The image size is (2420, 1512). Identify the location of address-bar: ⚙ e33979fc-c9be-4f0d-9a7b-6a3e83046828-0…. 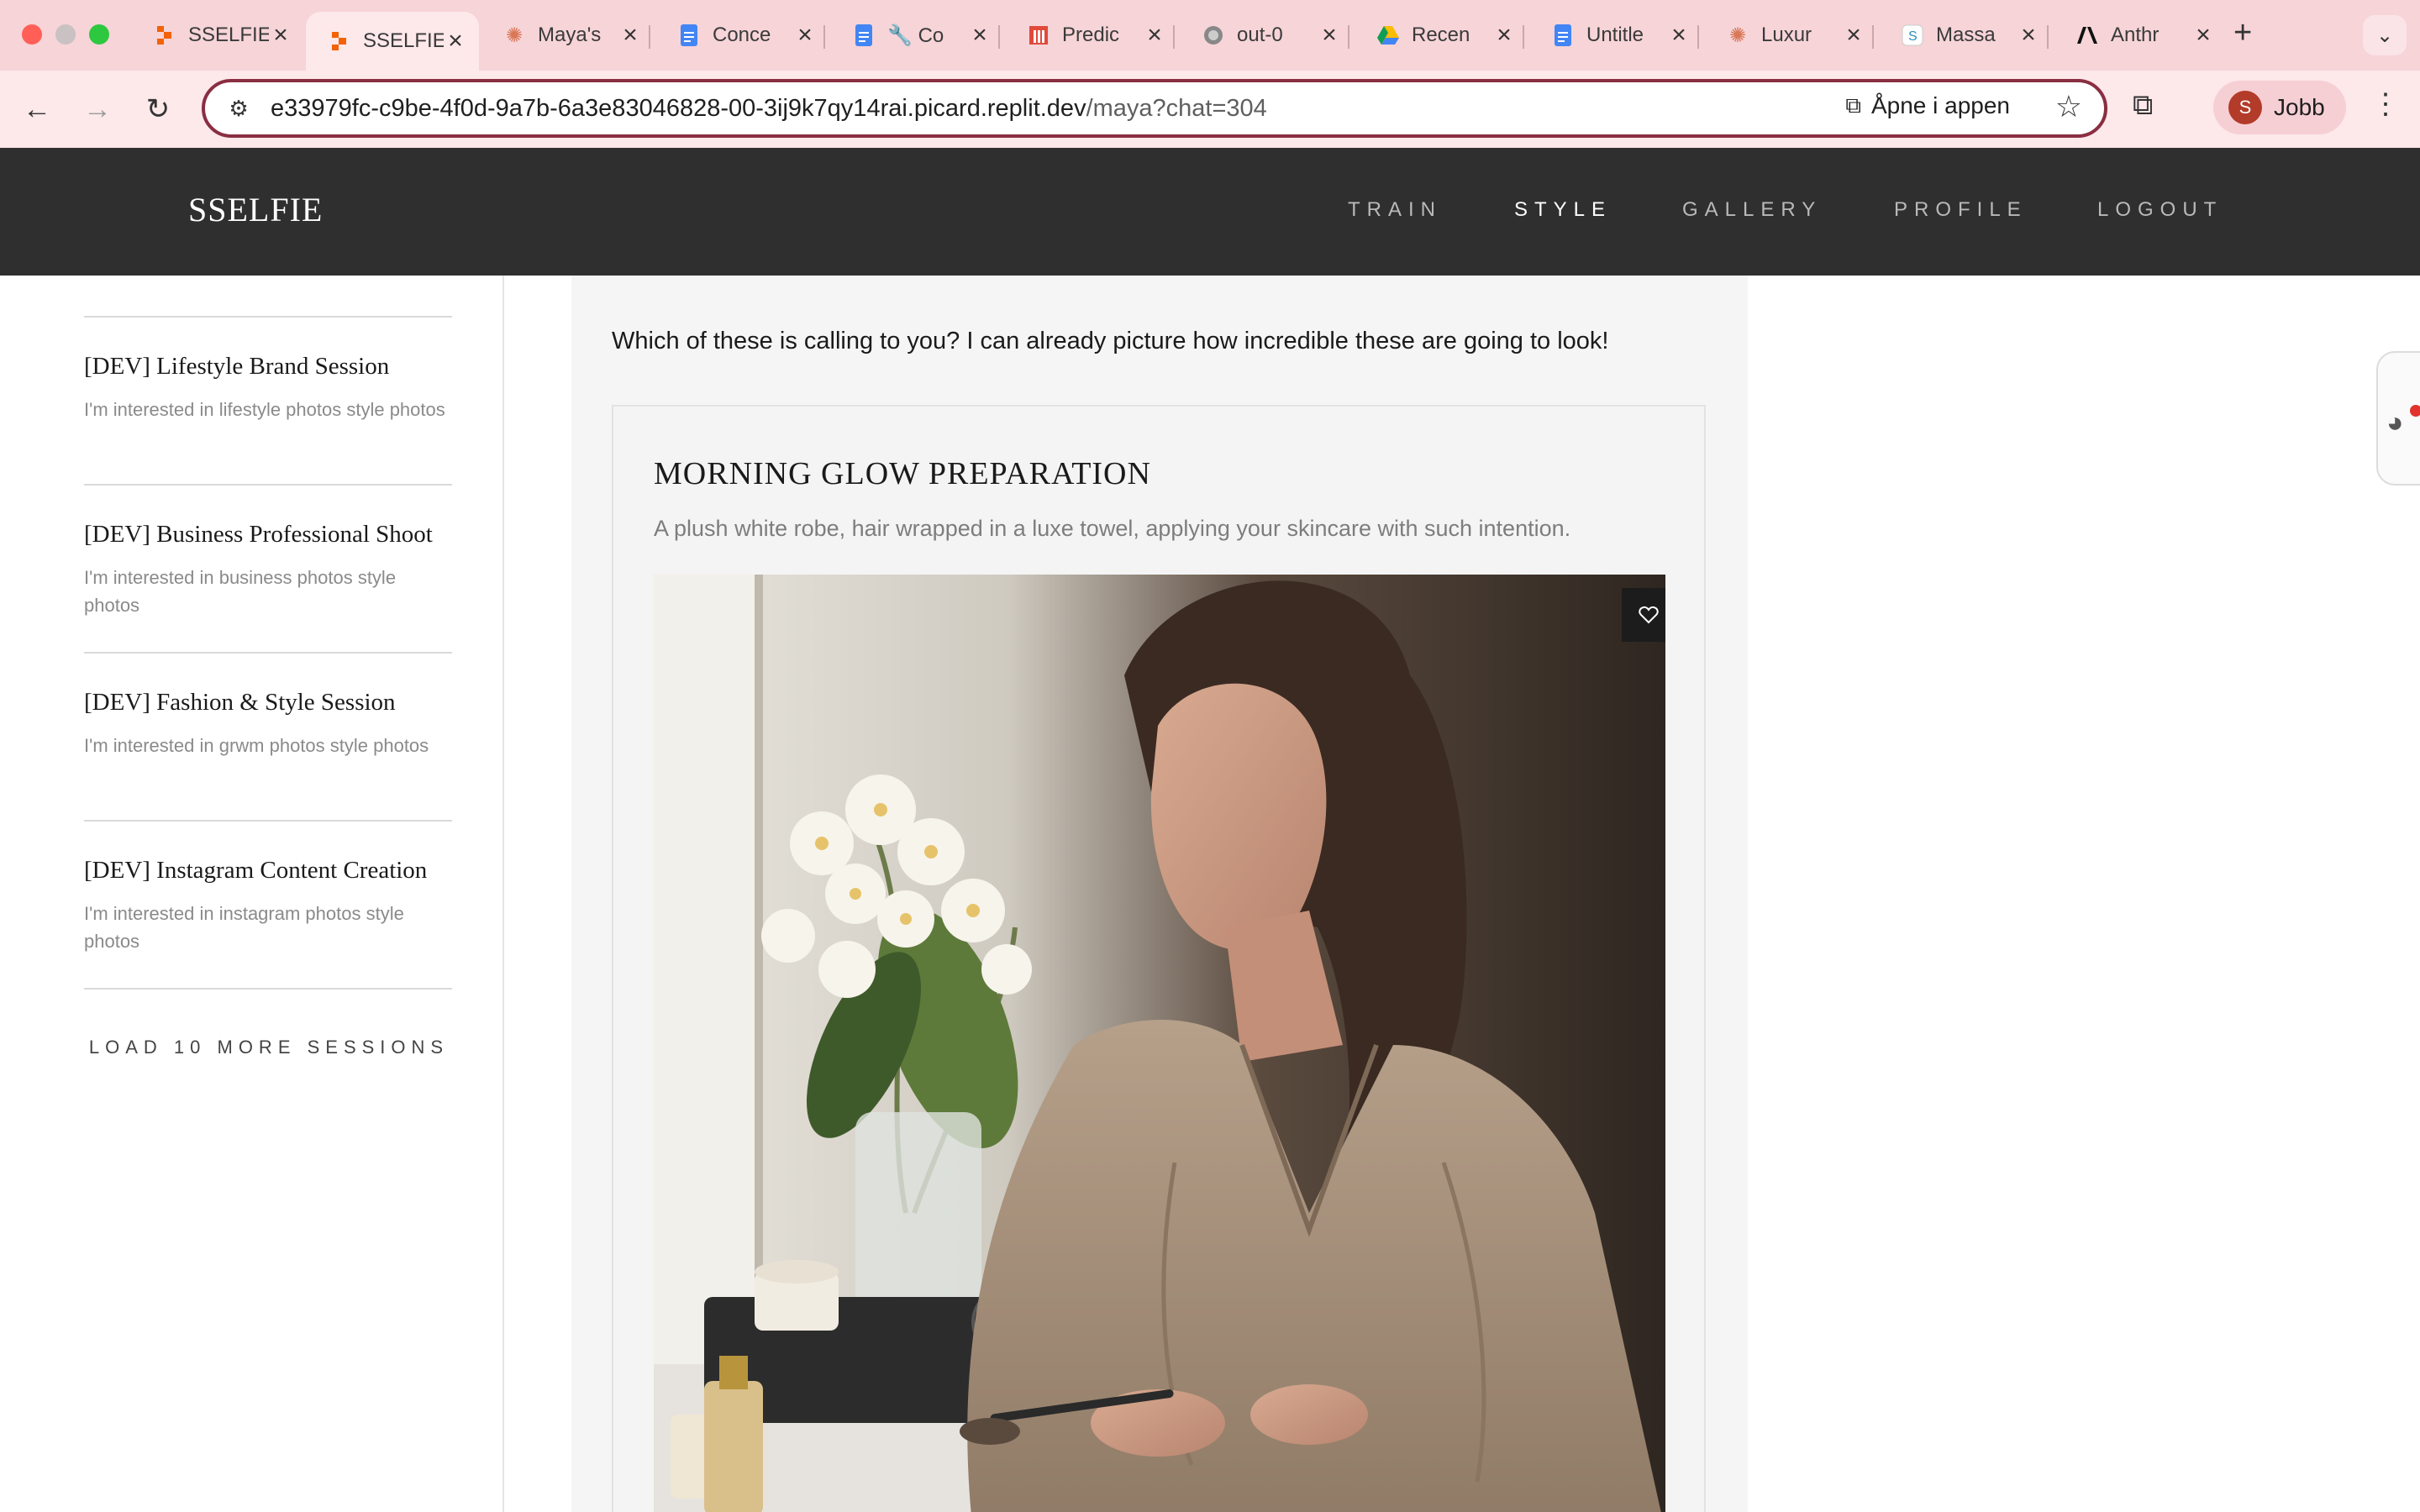
(1154, 108).